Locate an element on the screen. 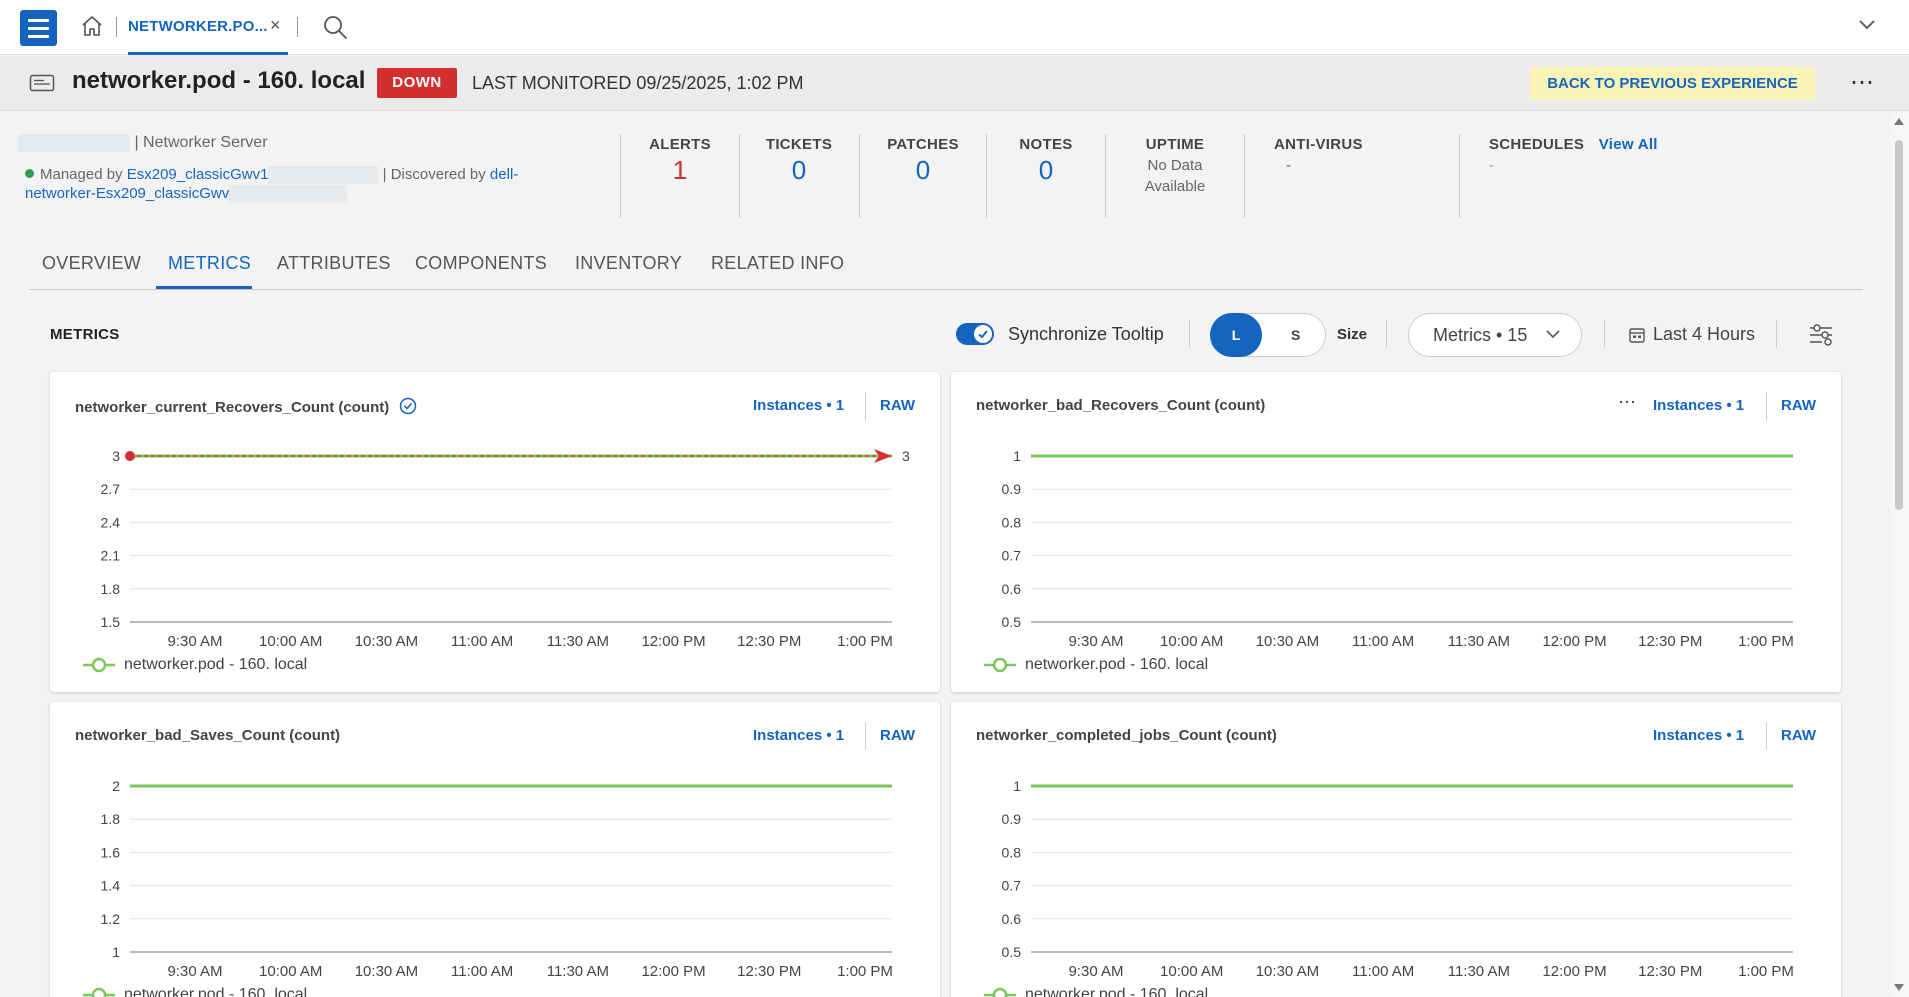 This screenshot has height=997, width=1909. tab-related-info: RELATED INFO is located at coordinates (777, 263).